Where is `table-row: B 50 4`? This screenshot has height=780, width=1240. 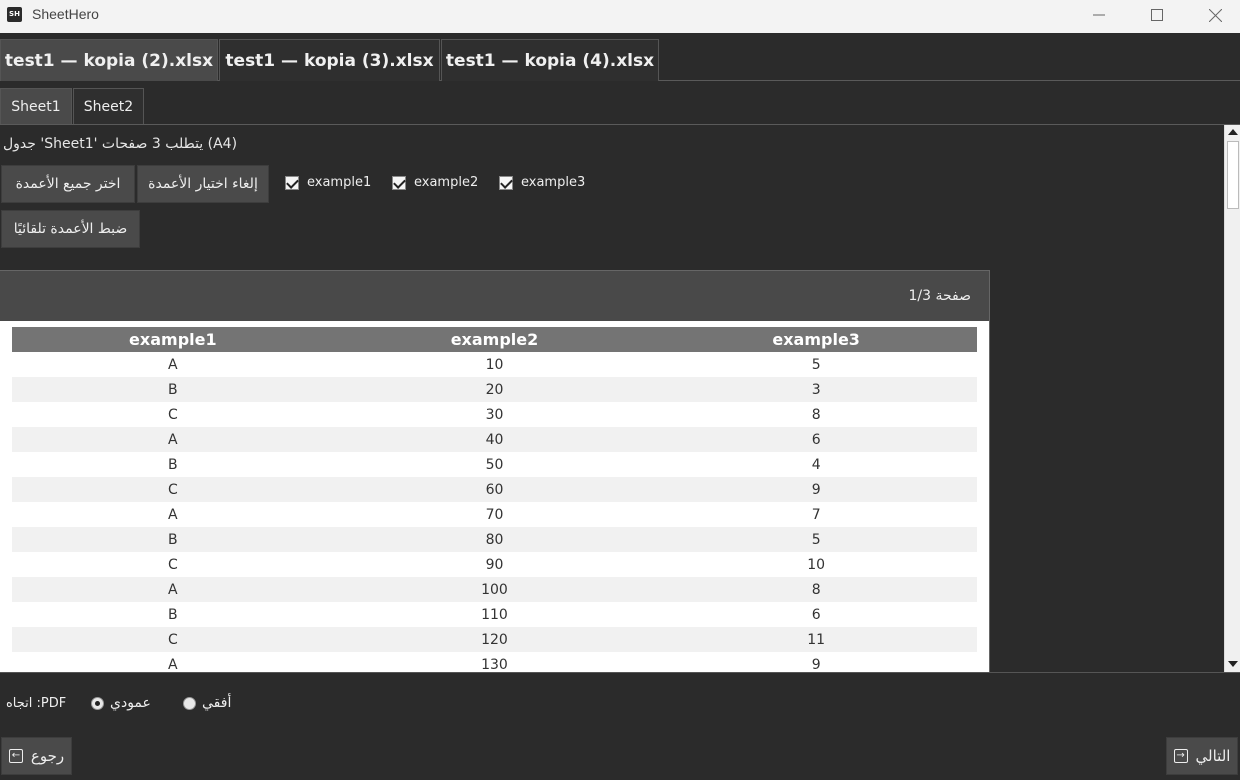
table-row: B 50 4 is located at coordinates (494, 464).